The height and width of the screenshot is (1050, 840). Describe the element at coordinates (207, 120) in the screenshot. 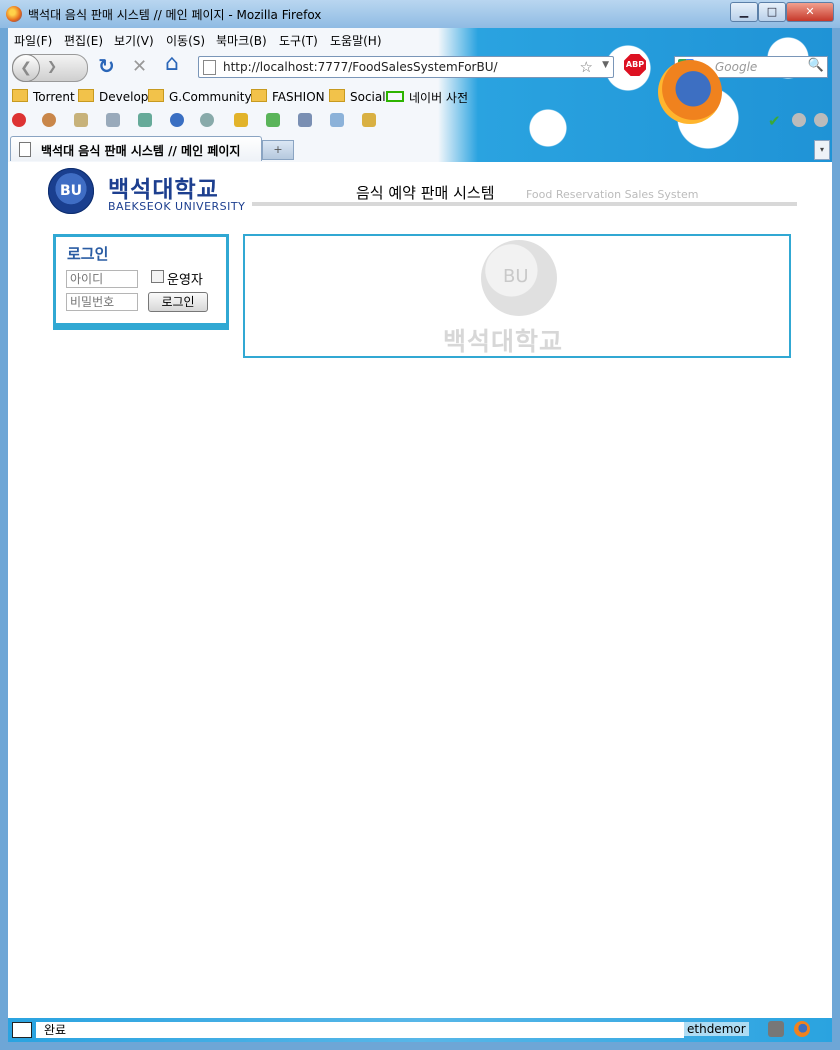

I see `globe-icon` at that location.